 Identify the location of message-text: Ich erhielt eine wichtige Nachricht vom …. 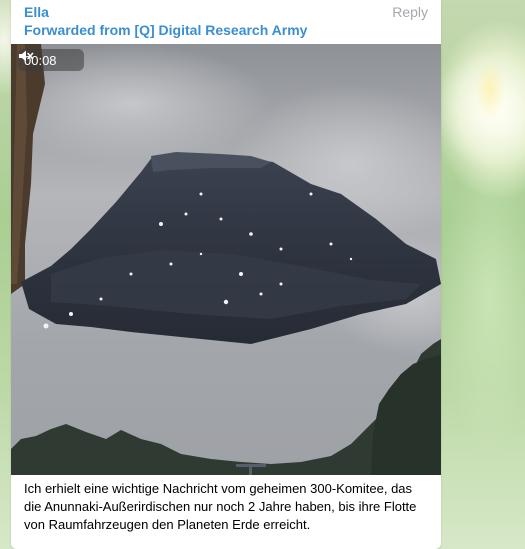
(220, 506).